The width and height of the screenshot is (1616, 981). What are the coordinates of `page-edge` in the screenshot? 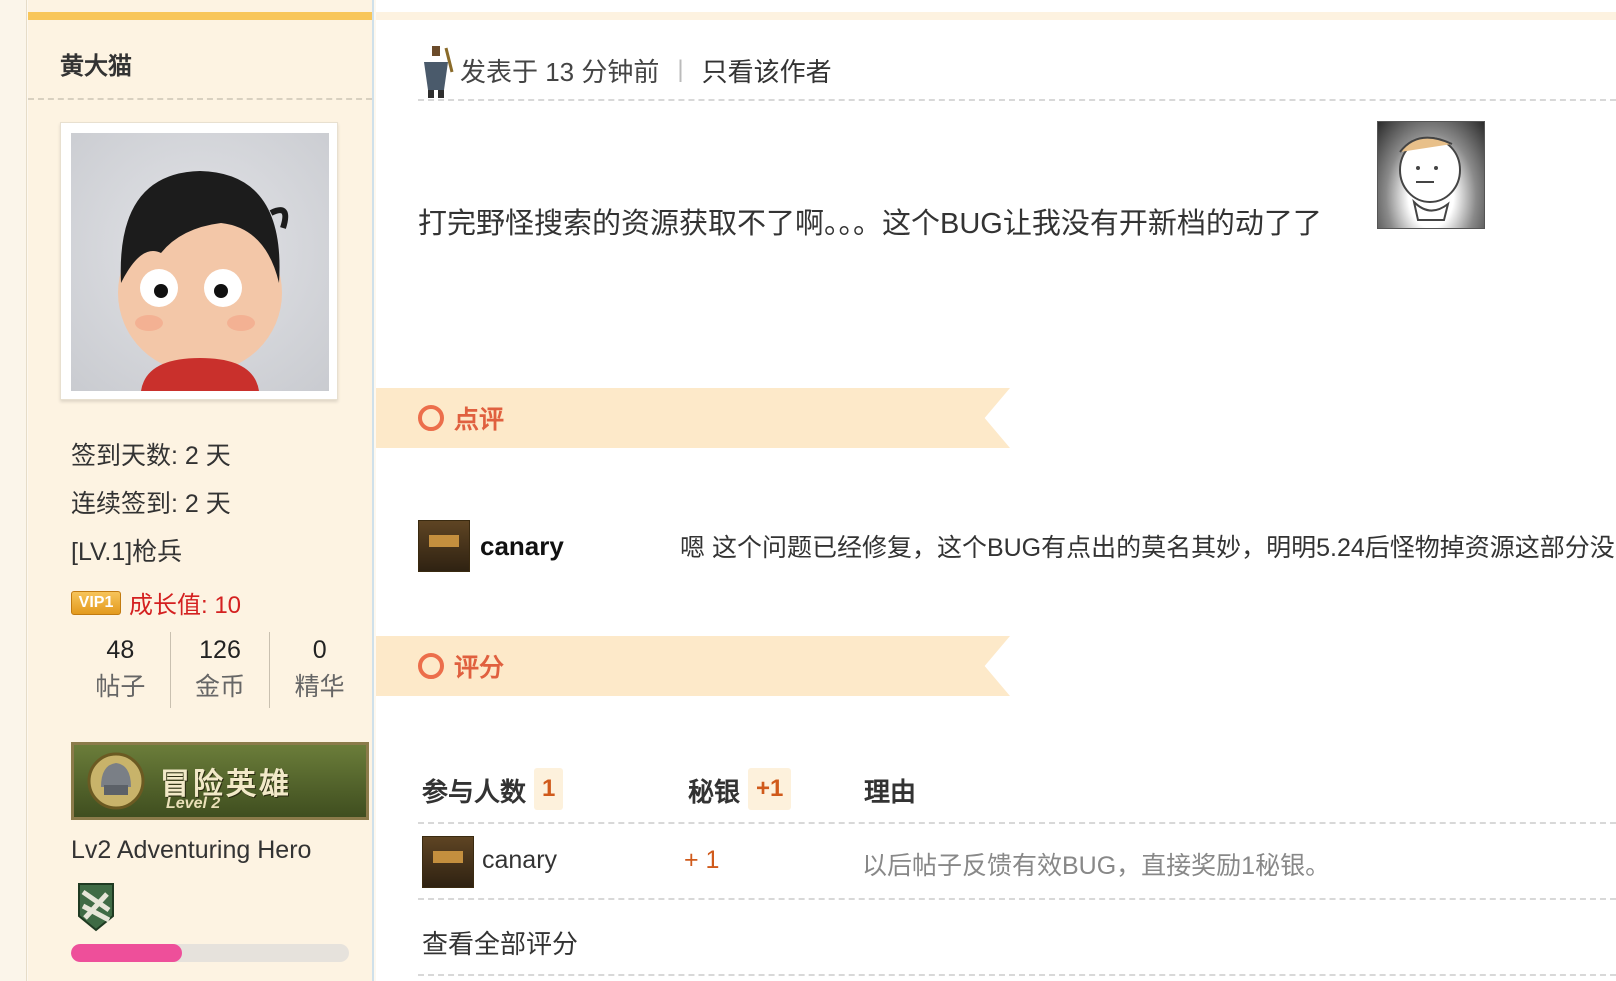 It's located at (13, 490).